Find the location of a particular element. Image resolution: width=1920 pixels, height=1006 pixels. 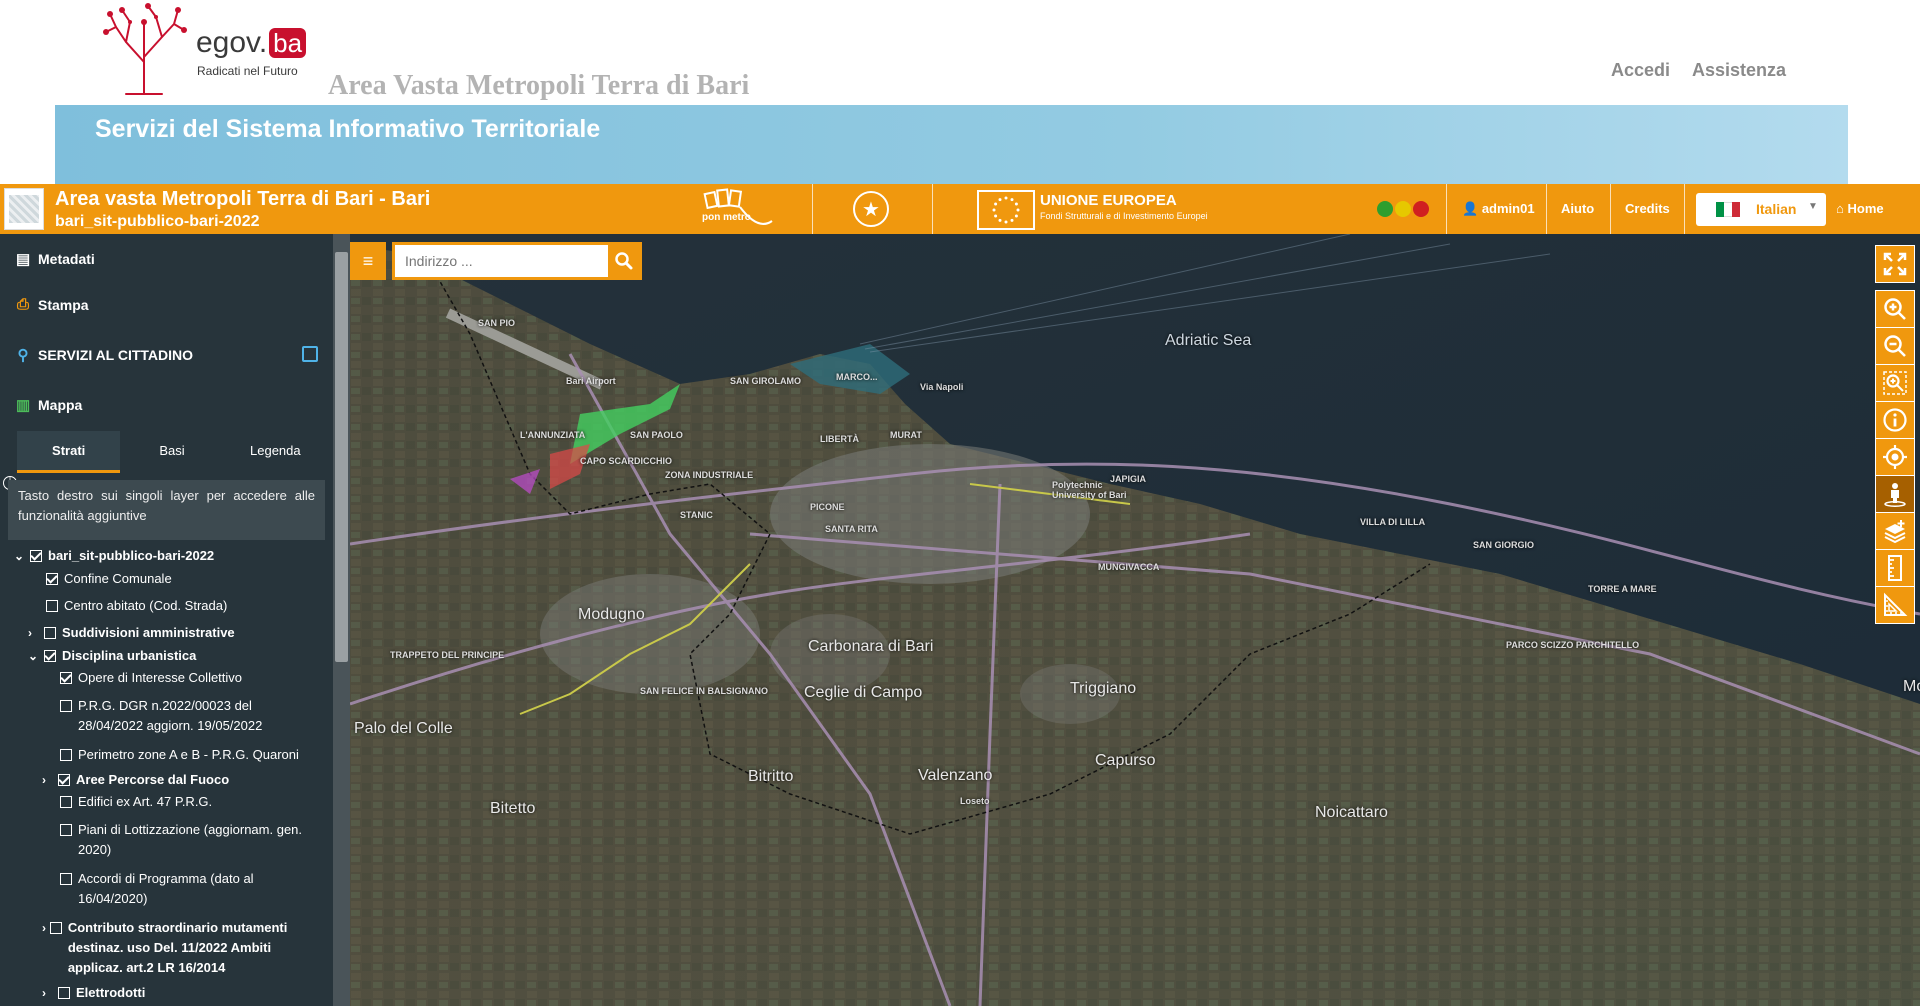

layer-item: Edifici ex Art. 47 P.R.G. is located at coordinates (136, 802).